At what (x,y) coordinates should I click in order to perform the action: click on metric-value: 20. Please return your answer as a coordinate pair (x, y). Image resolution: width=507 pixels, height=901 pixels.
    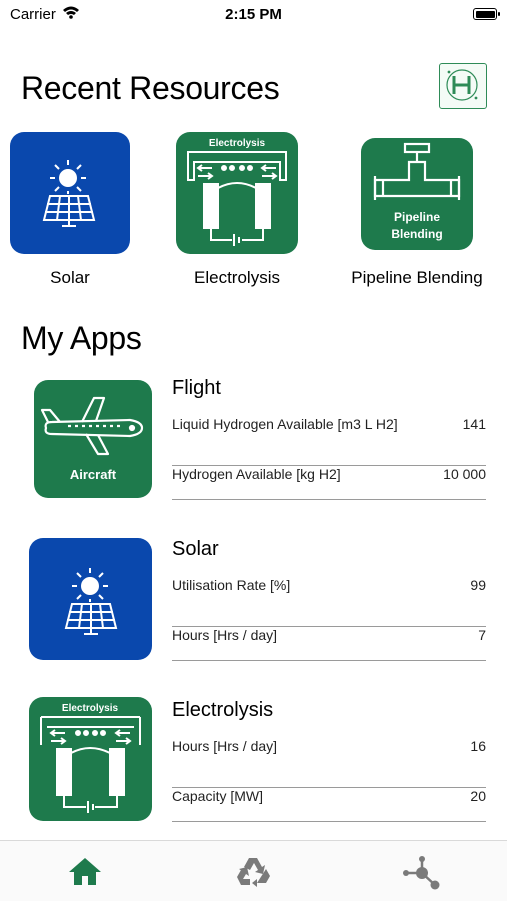
    Looking at the image, I should click on (478, 796).